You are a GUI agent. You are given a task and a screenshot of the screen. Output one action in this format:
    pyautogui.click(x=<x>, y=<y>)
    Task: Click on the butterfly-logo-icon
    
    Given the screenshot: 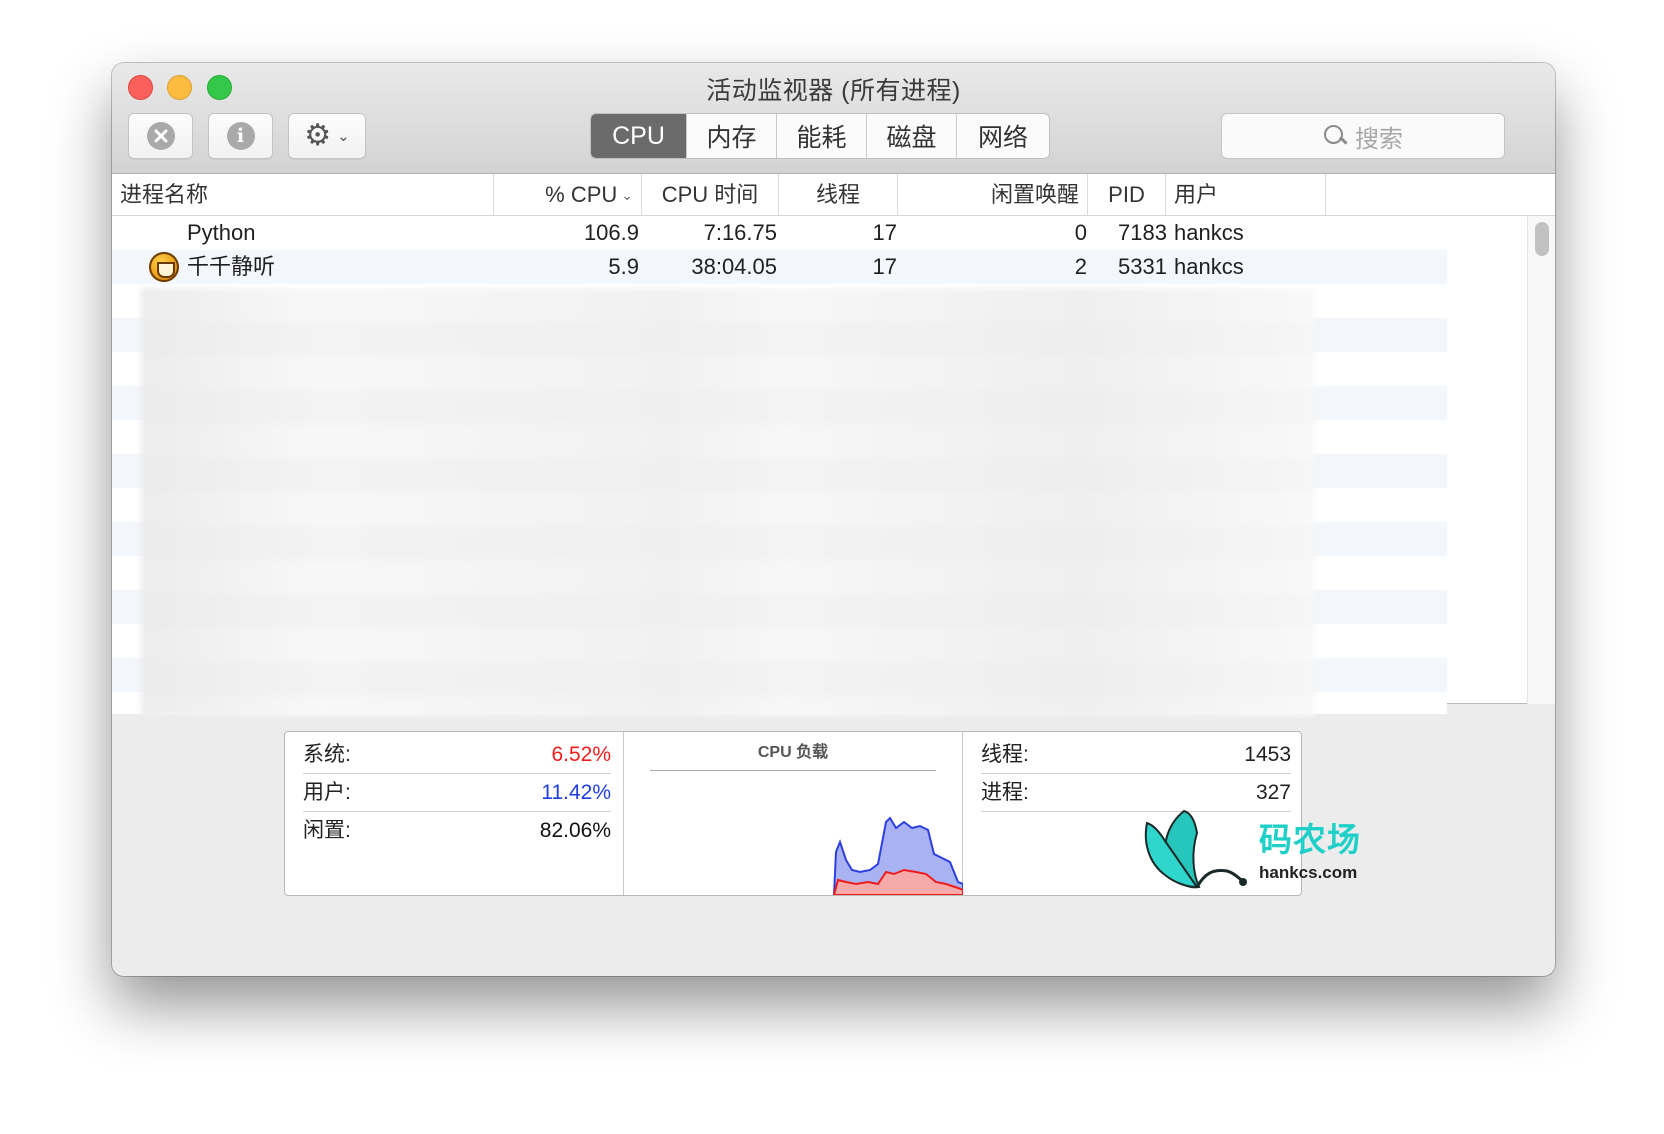 What is the action you would take?
    pyautogui.click(x=1195, y=849)
    